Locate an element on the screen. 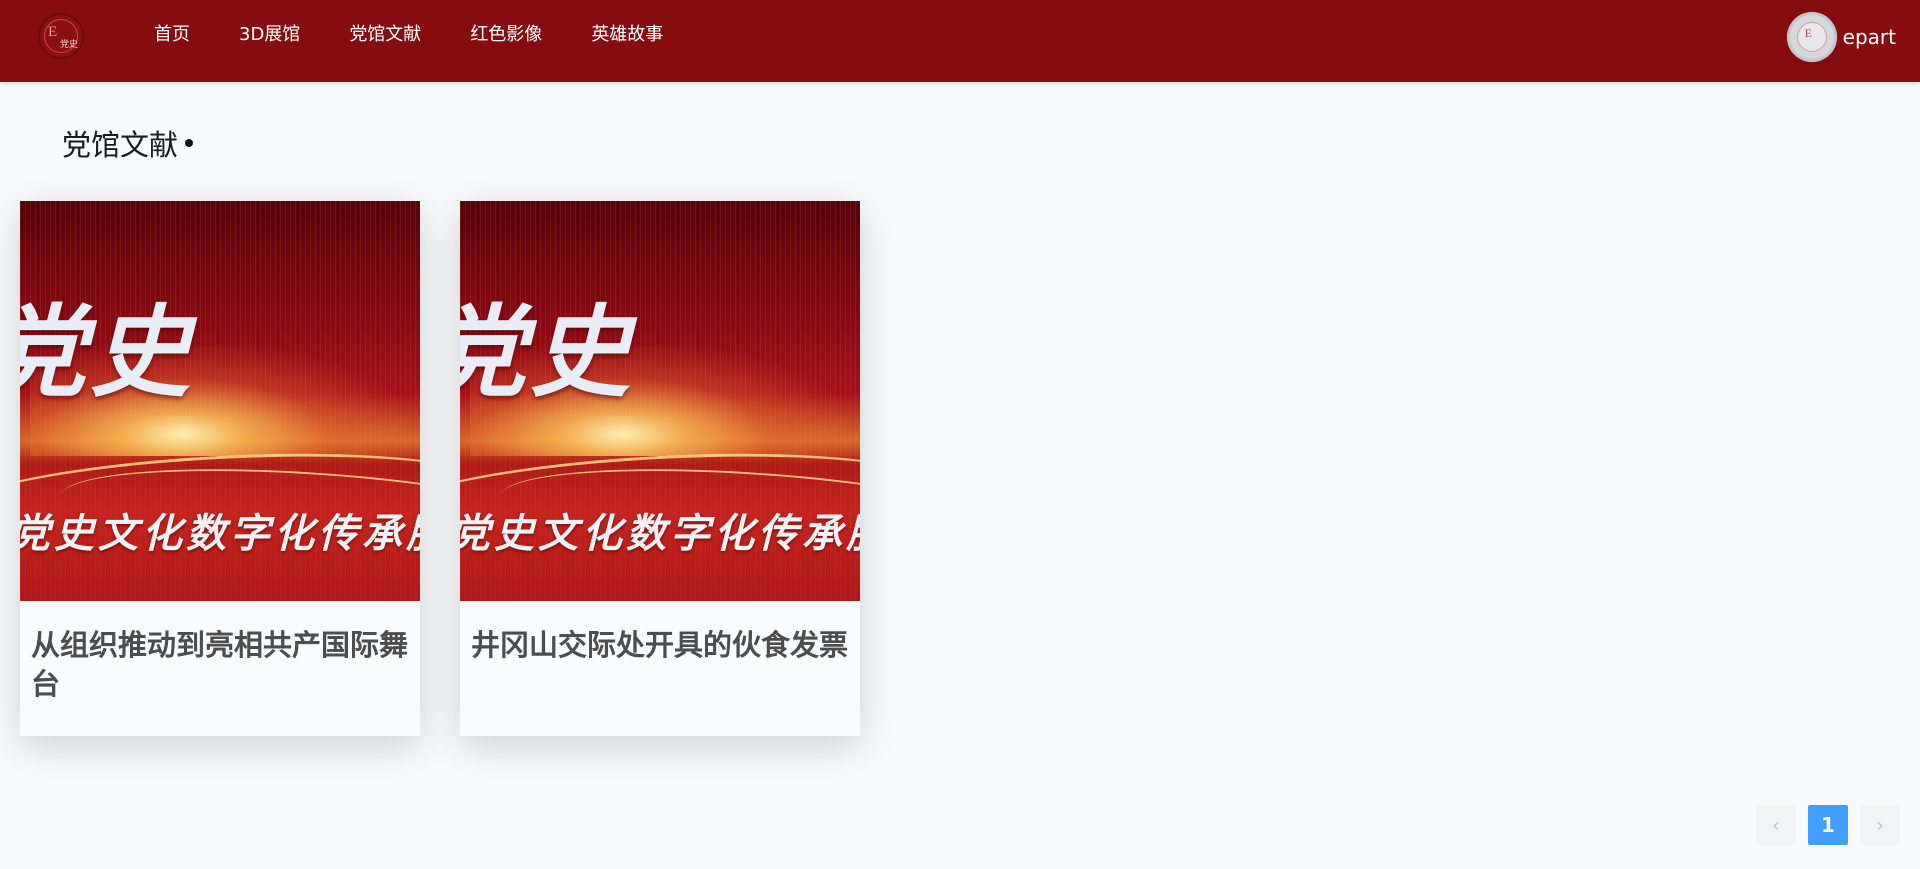 This screenshot has height=869, width=1920. chevron-left-icon: ‹ is located at coordinates (1776, 825).